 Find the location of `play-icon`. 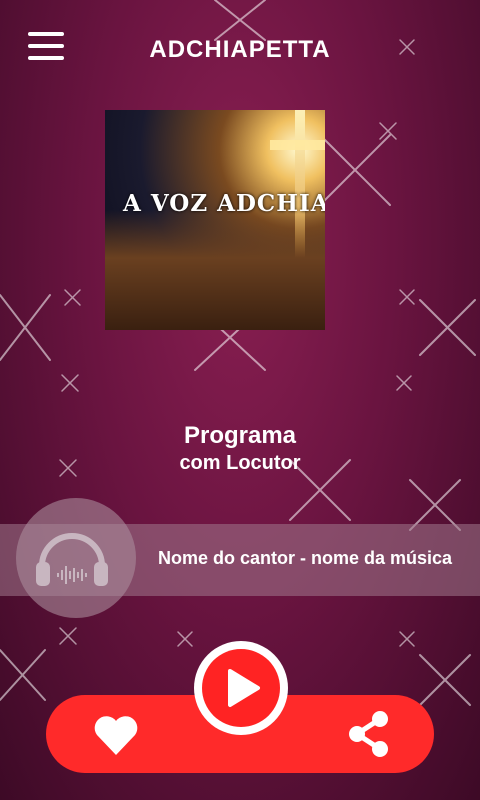

play-icon is located at coordinates (244, 688).